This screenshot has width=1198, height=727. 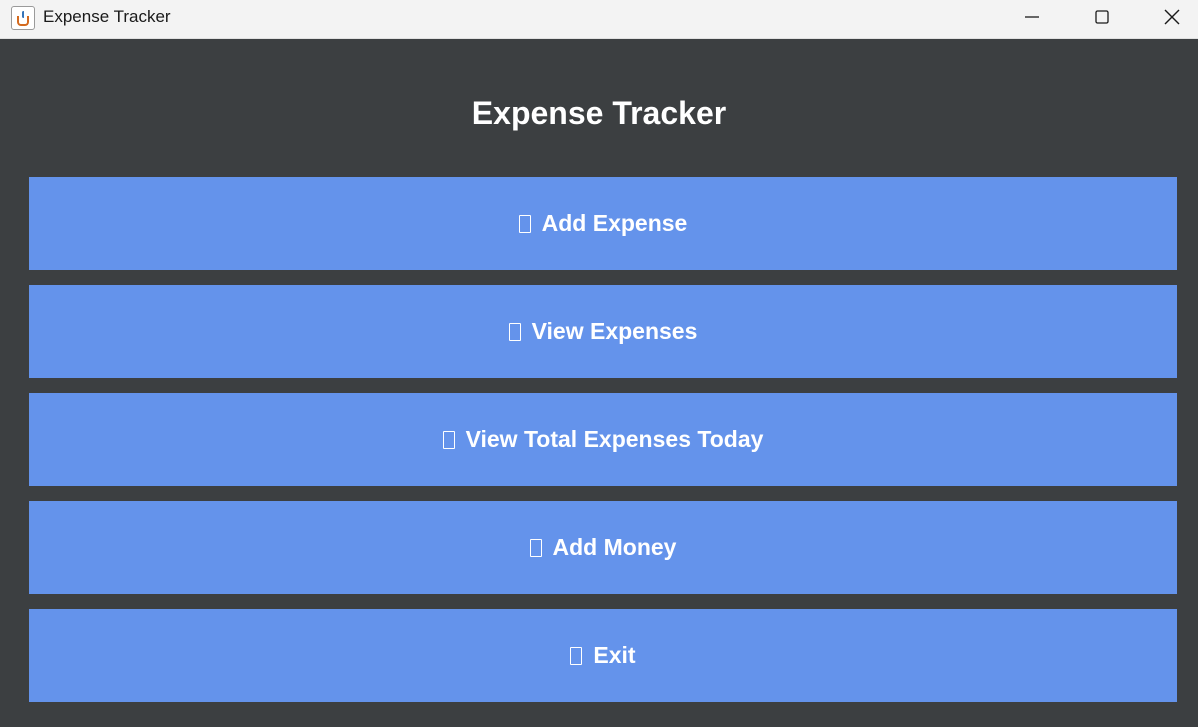 I want to click on page-title: Expense Tracker, so click(x=599, y=113).